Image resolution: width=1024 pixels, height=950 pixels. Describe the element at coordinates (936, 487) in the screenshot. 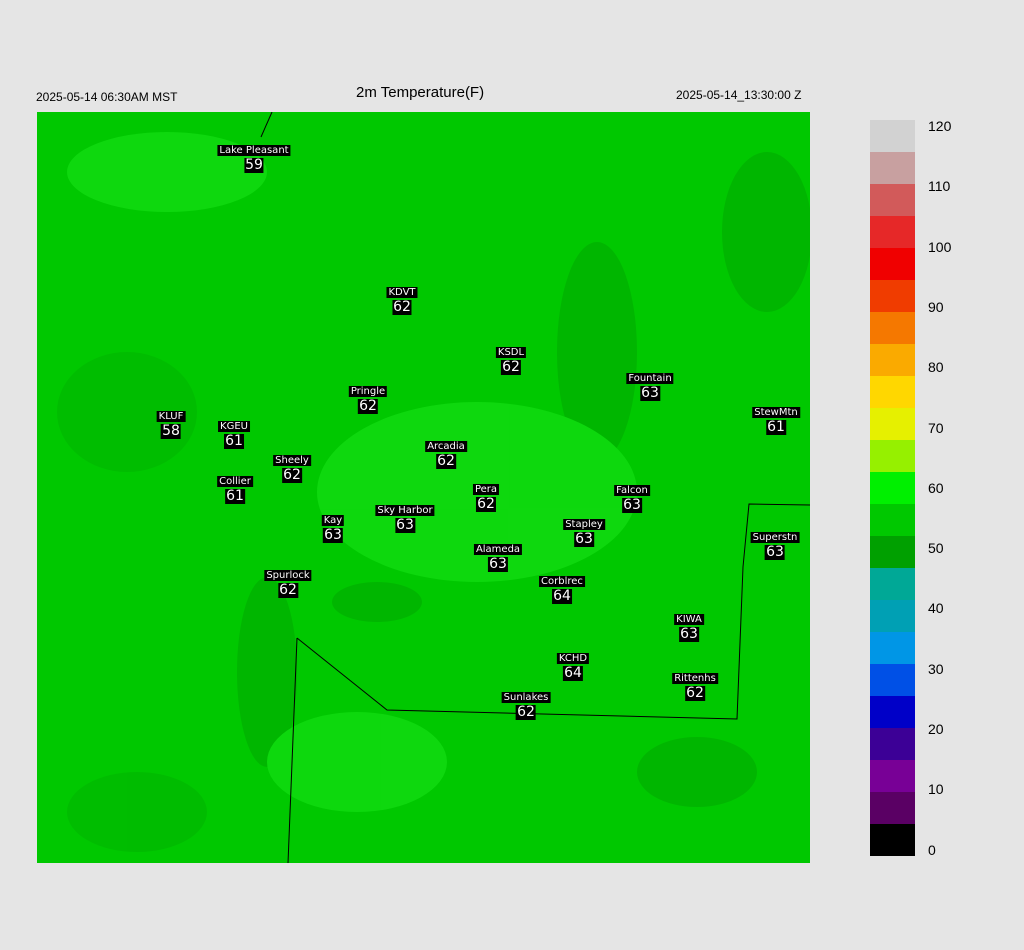

I see `colorbar-tick-label: 60` at that location.